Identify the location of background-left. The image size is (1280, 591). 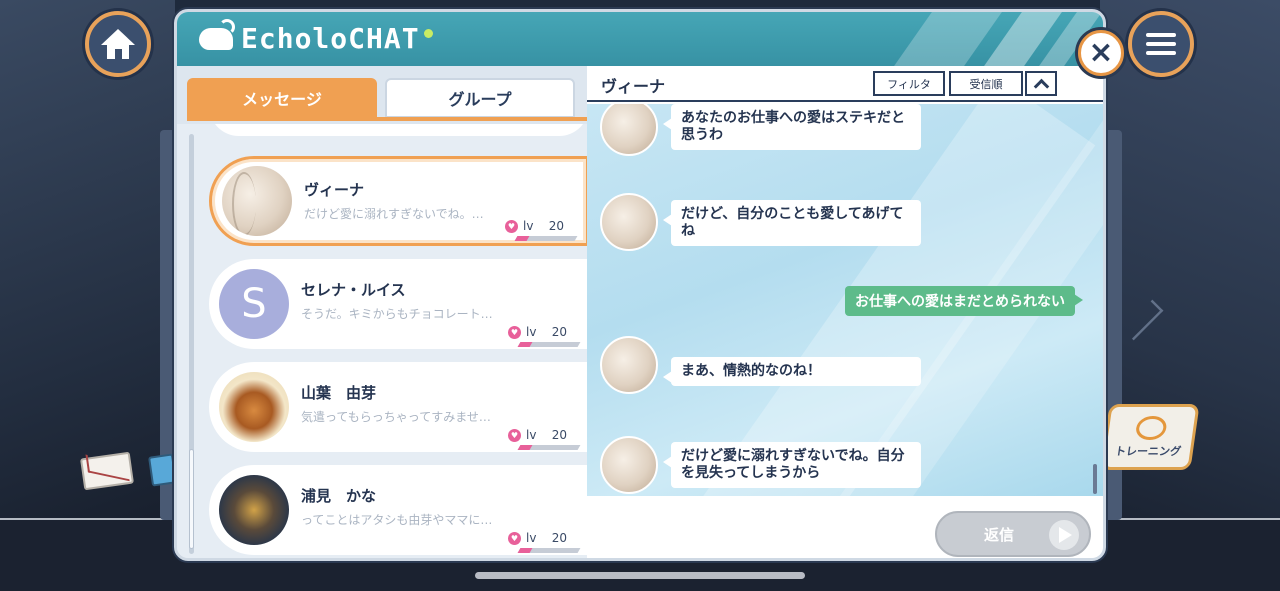
(87, 295).